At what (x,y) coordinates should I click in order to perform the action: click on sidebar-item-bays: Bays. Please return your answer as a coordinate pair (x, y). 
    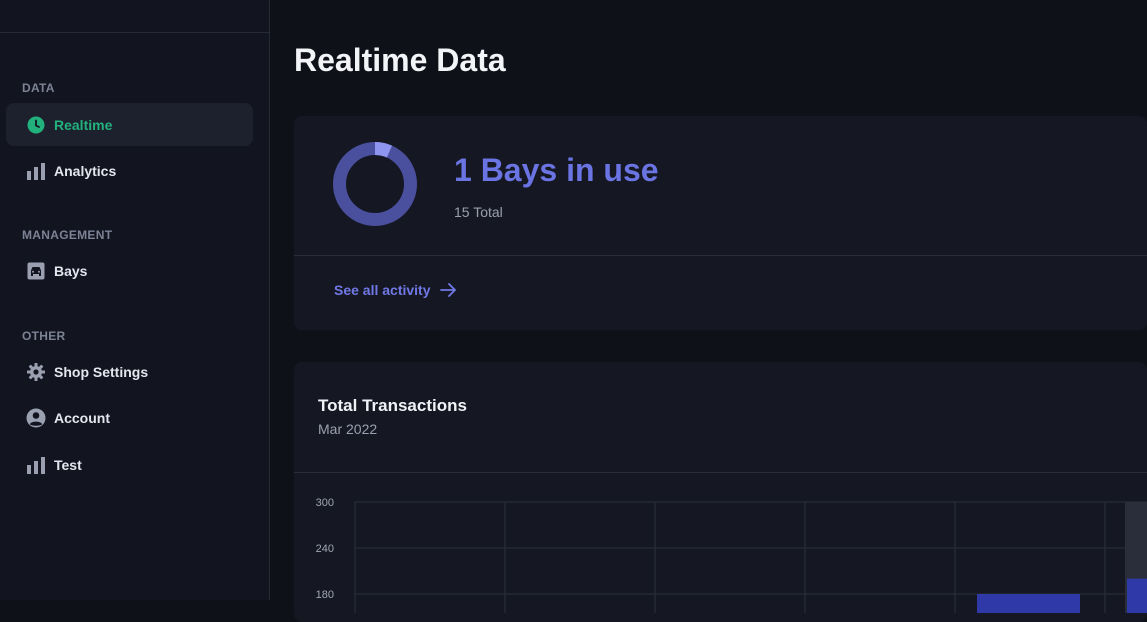
    Looking at the image, I should click on (129, 270).